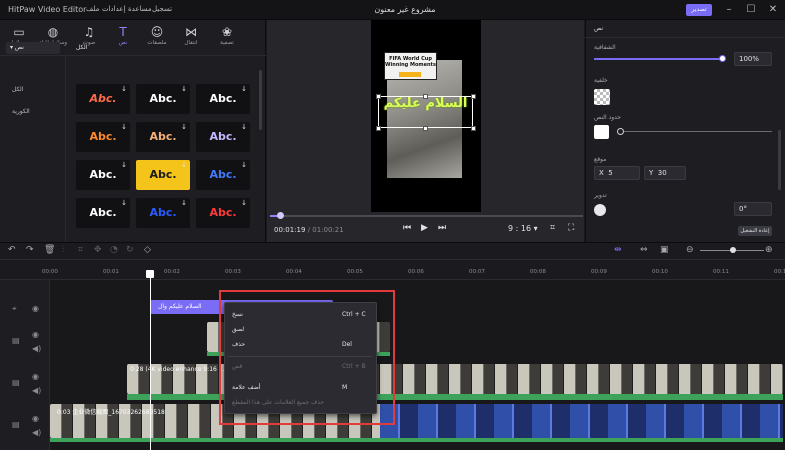  What do you see at coordinates (147, 250) in the screenshot?
I see `marker-icon: ◇` at bounding box center [147, 250].